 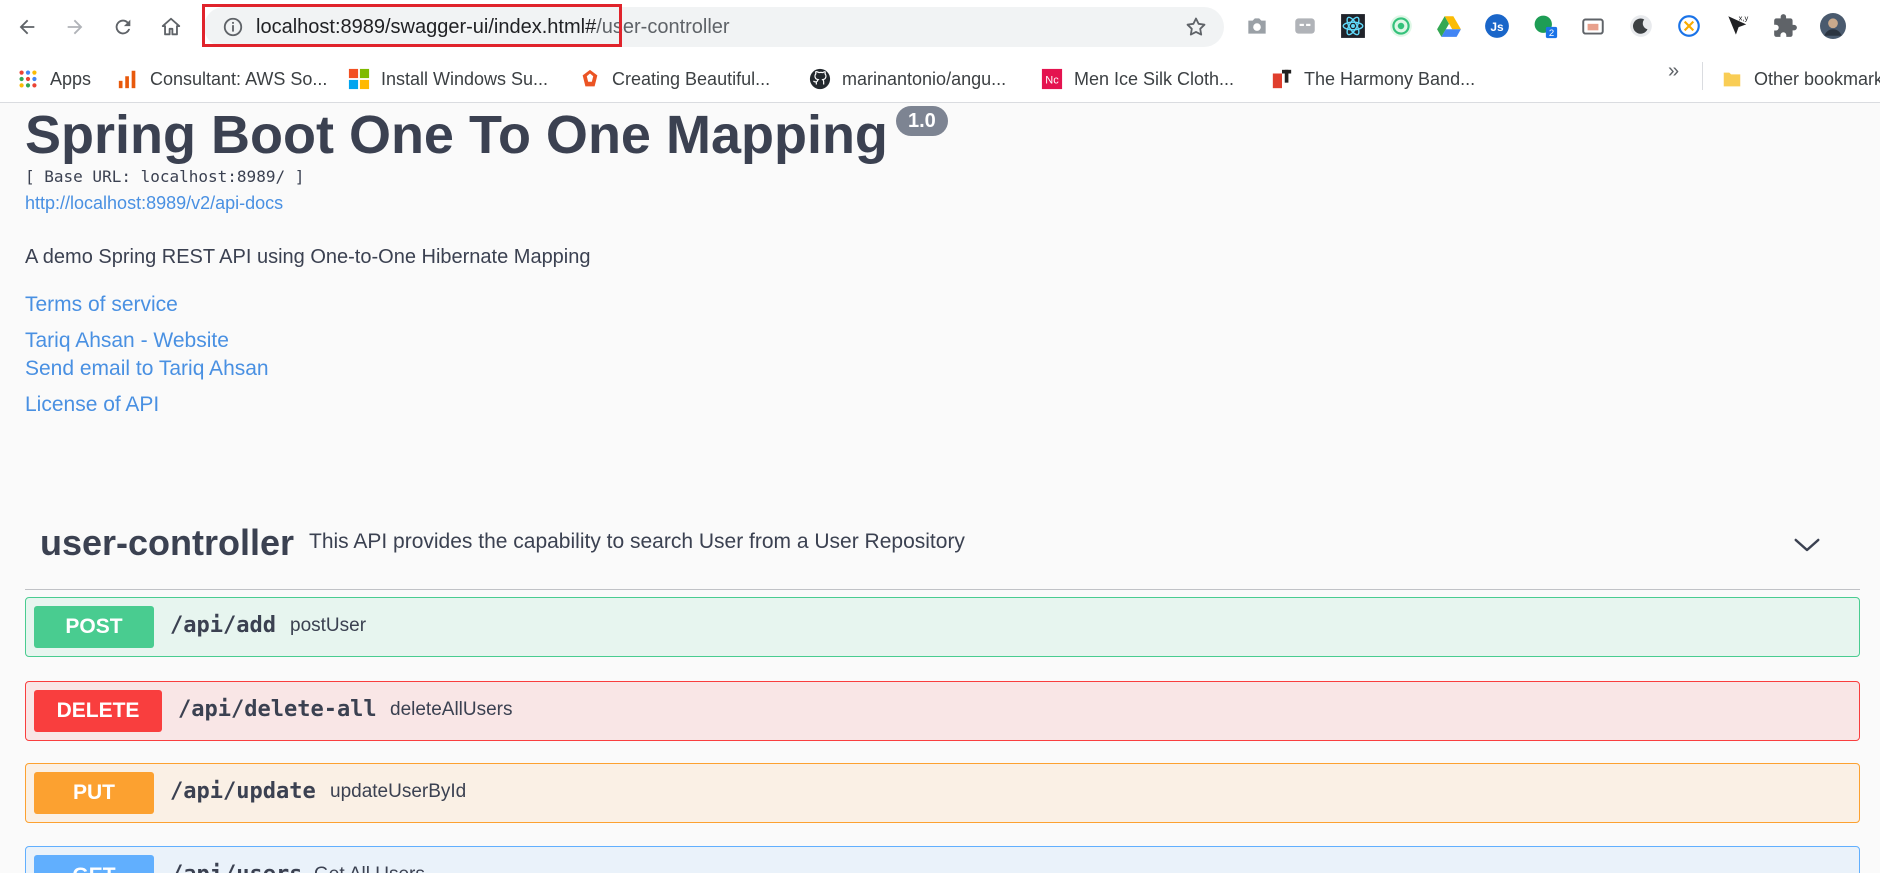 What do you see at coordinates (1833, 26) in the screenshot?
I see `profile-avatar` at bounding box center [1833, 26].